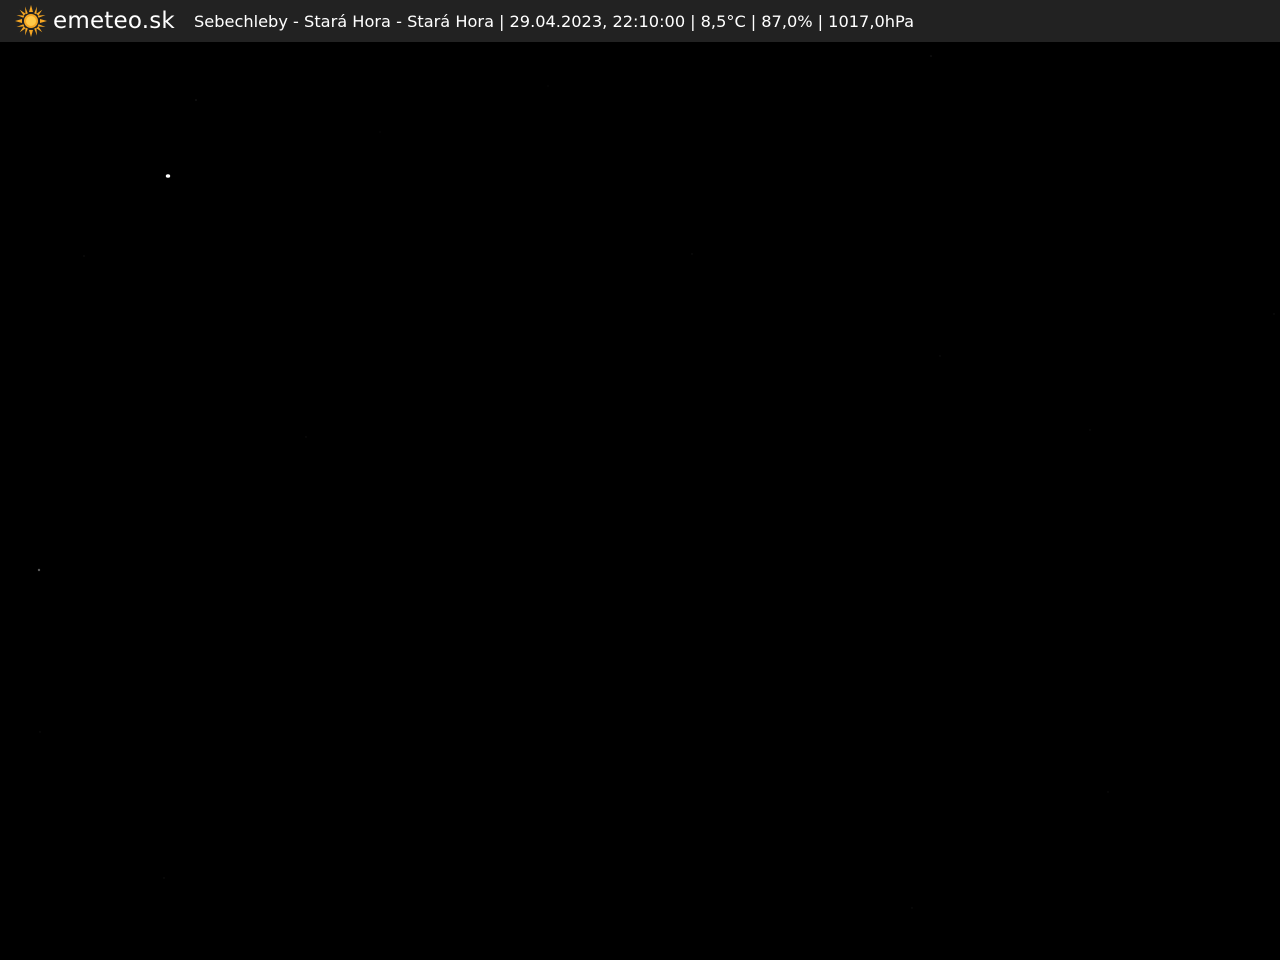 This screenshot has width=1280, height=960. What do you see at coordinates (168, 176) in the screenshot?
I see `bright-star` at bounding box center [168, 176].